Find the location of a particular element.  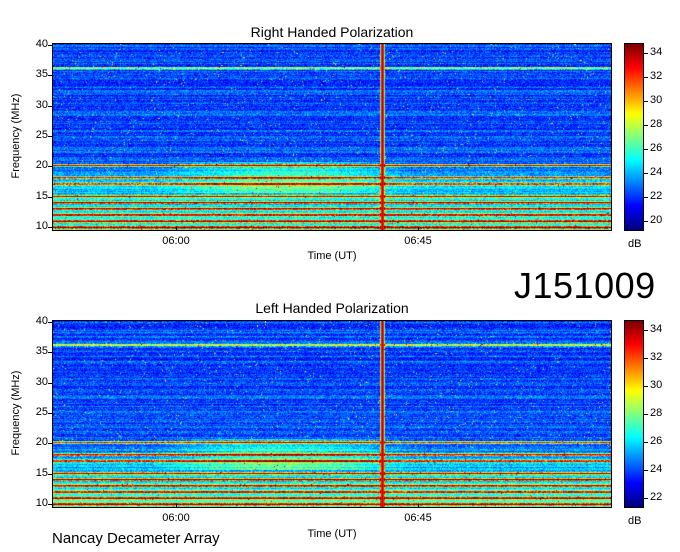

panel1-colorbar-tick-label: 30 is located at coordinates (656, 100).